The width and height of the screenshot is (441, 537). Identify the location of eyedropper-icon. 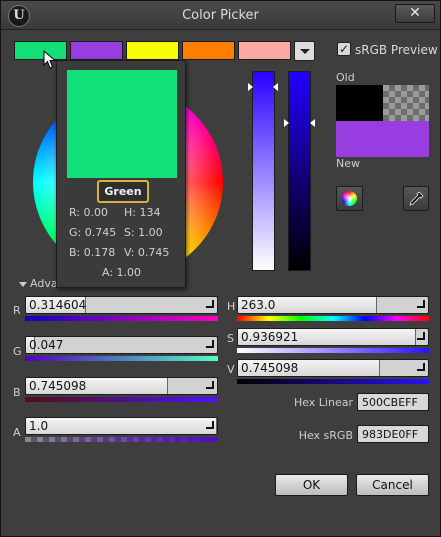
(416, 198).